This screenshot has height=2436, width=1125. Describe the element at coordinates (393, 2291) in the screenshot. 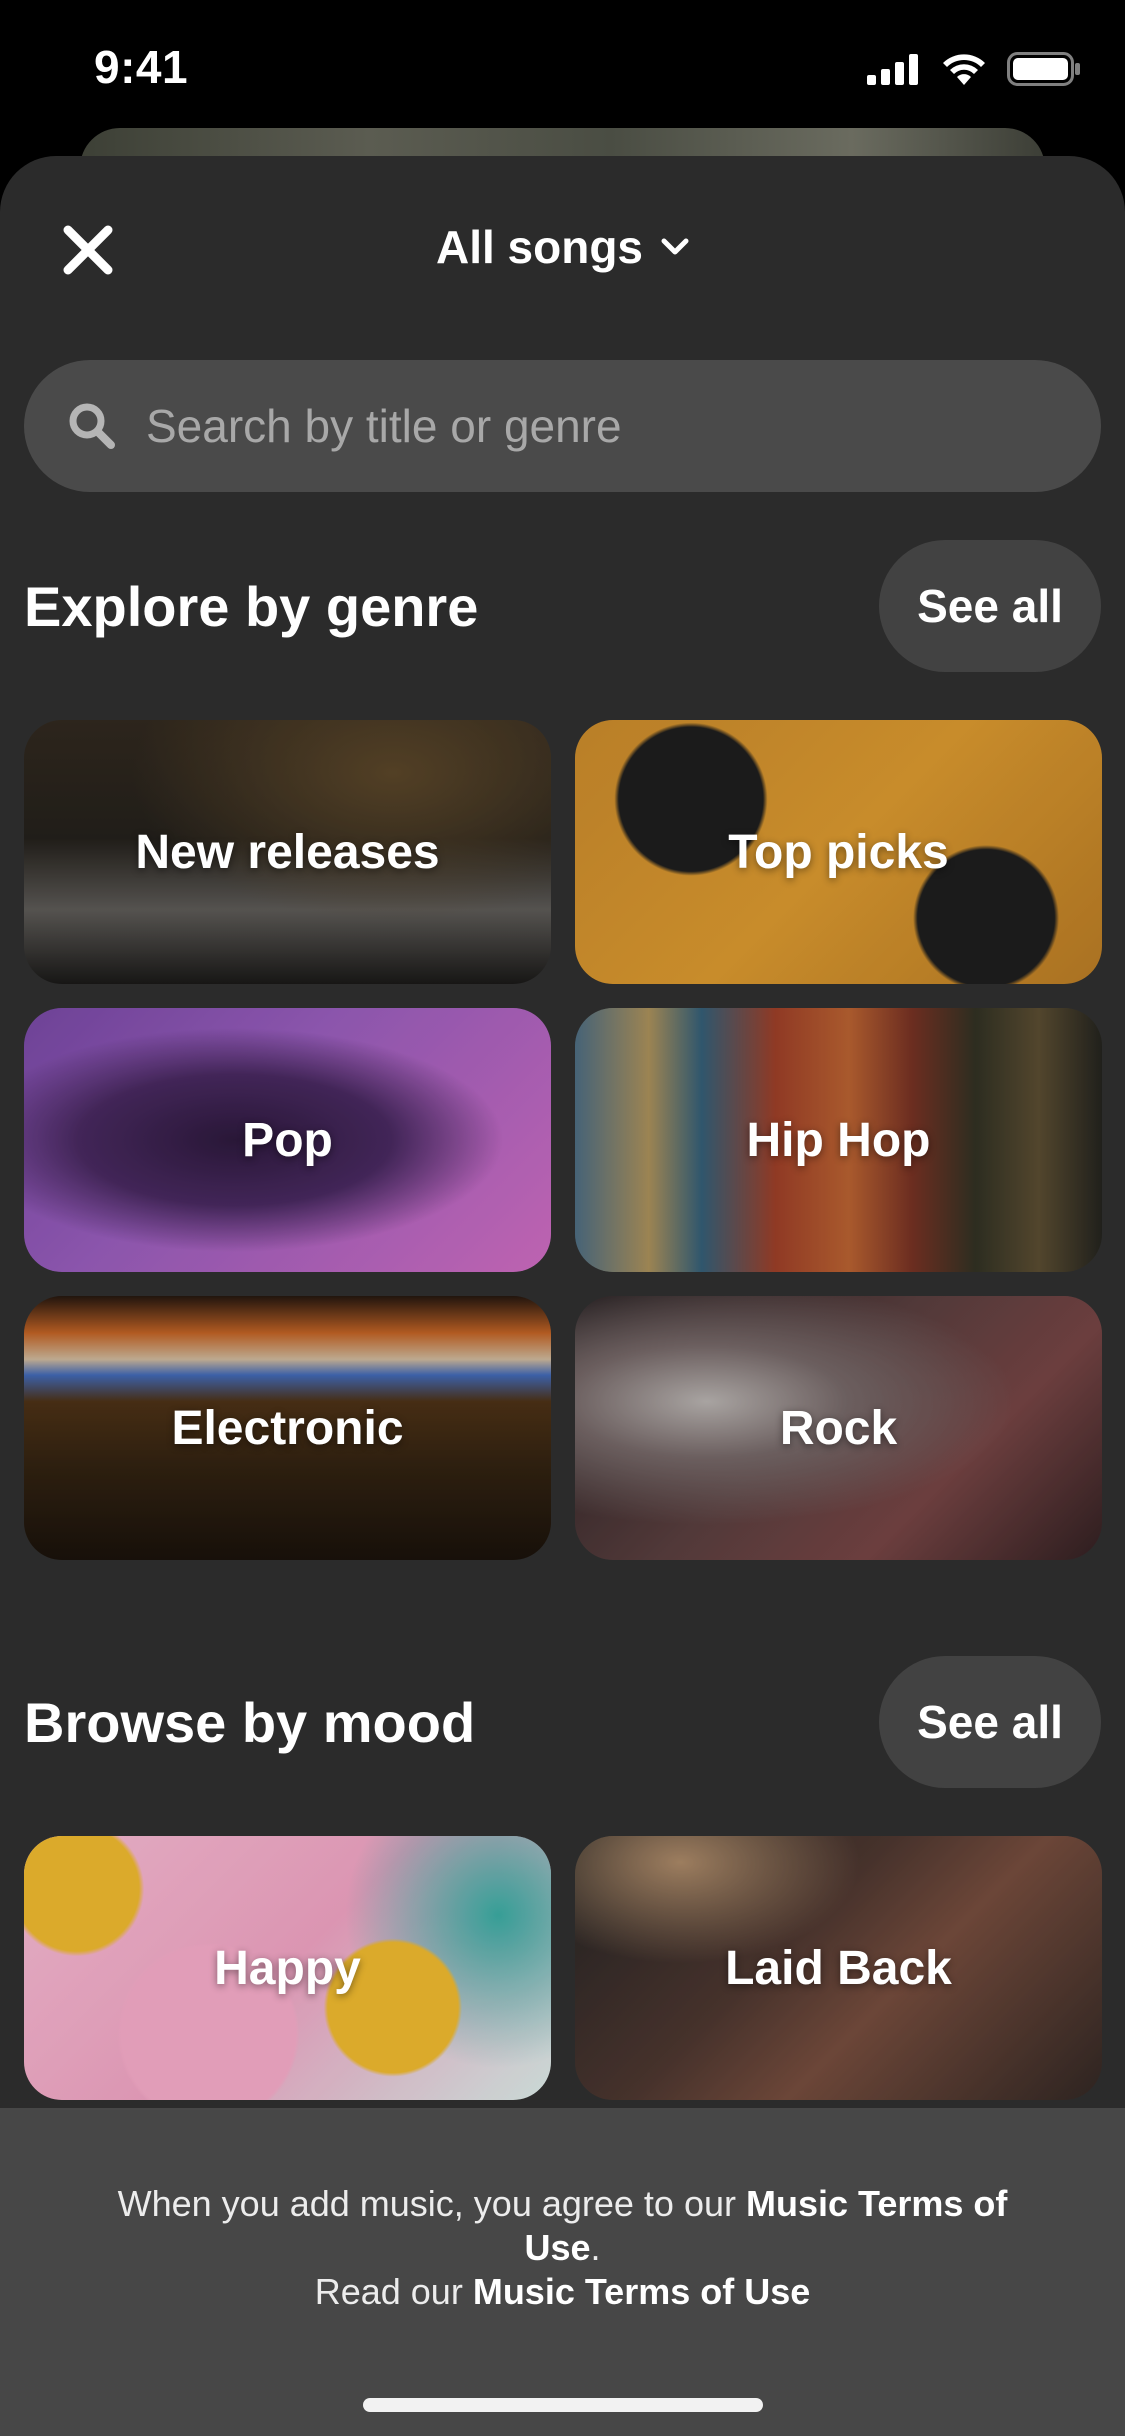

I see `terms-text: Read our` at that location.